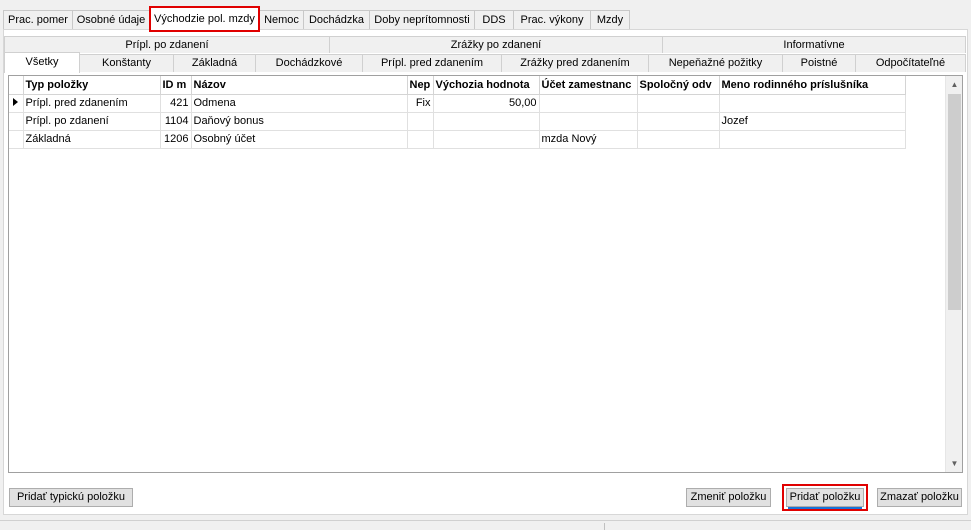 This screenshot has width=971, height=530. I want to click on cell-nep: Fix, so click(420, 103).